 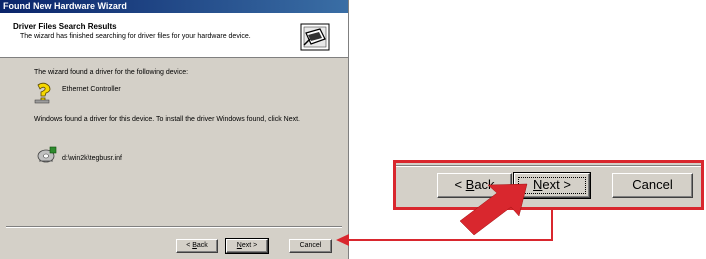 I want to click on callout-arrows, so click(x=444, y=214).